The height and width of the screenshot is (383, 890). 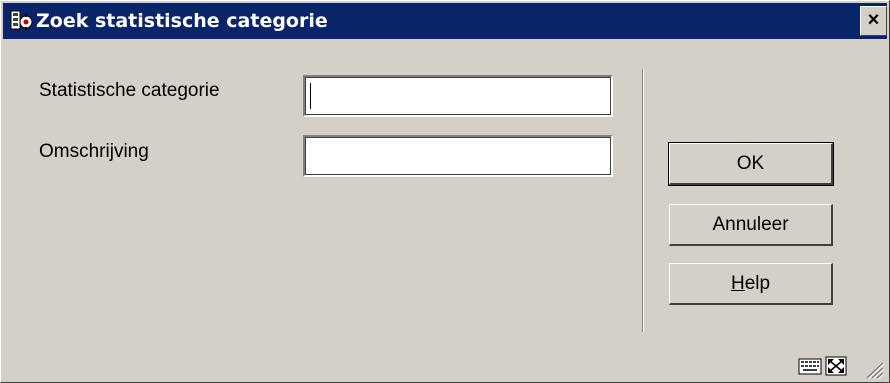 I want to click on resize-grip-icon, so click(x=874, y=369).